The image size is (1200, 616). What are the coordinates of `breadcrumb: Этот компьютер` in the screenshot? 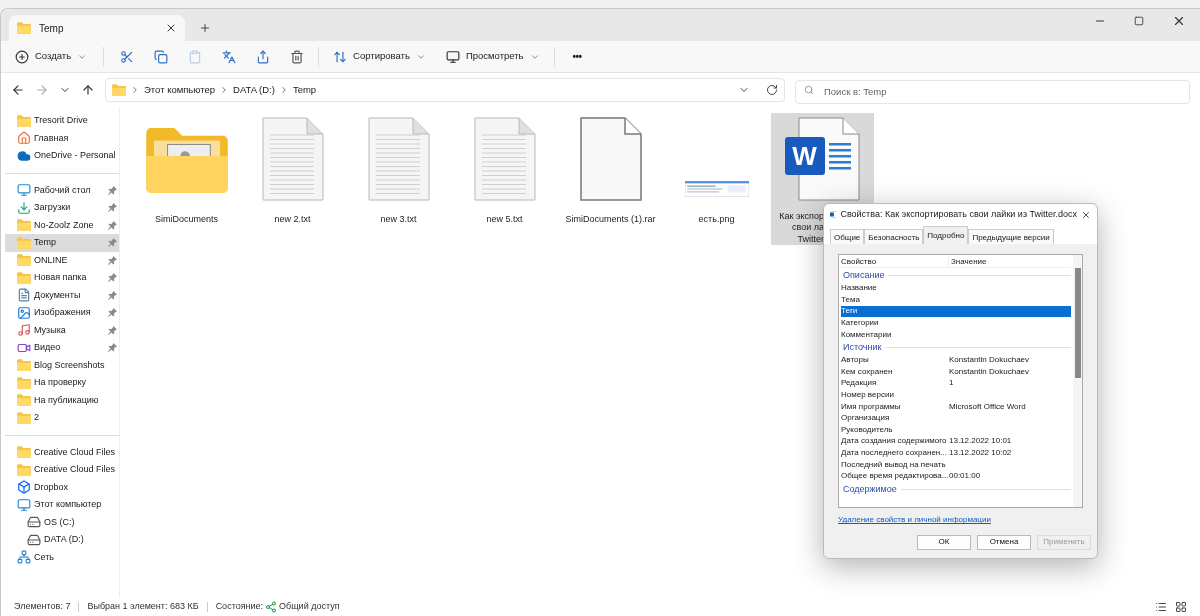 It's located at (180, 90).